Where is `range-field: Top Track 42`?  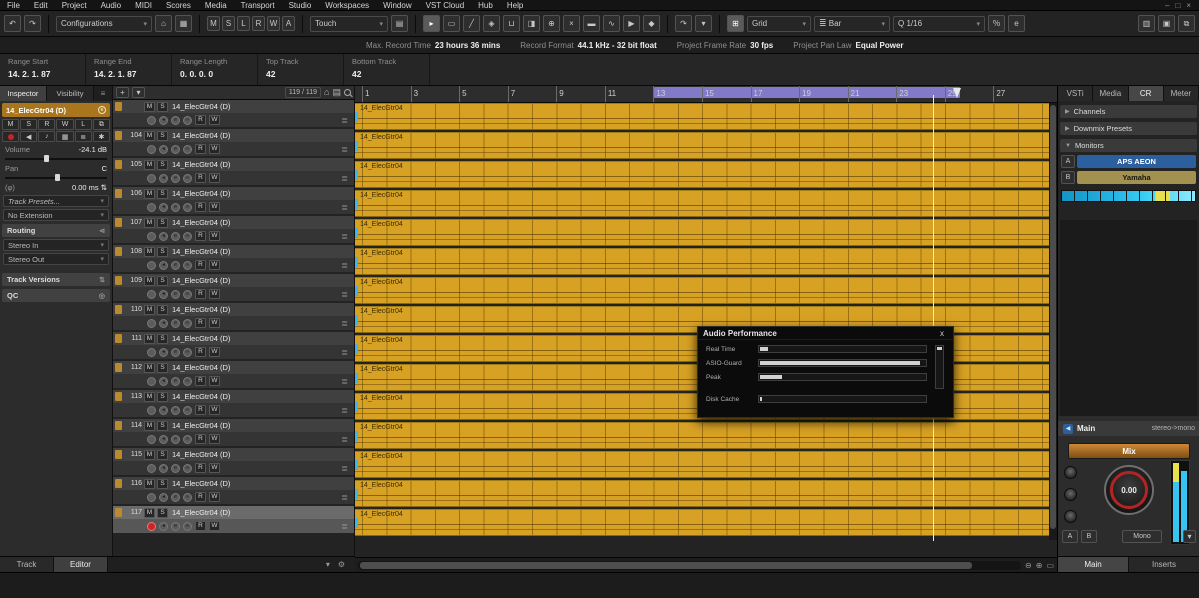 range-field: Top Track 42 is located at coordinates (301, 69).